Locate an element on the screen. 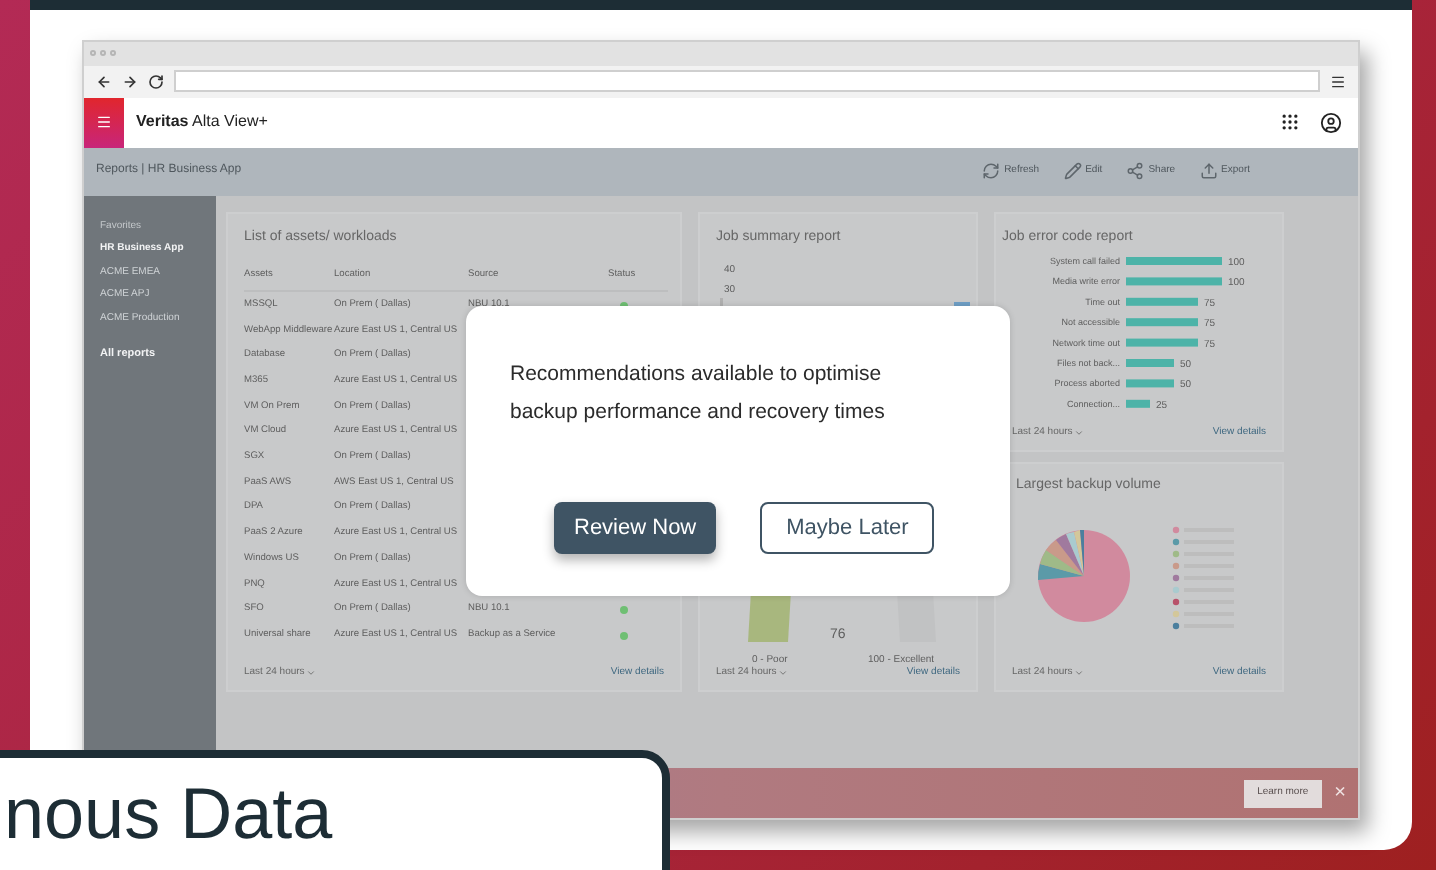 This screenshot has width=1436, height=870. app-menu-button is located at coordinates (104, 122).